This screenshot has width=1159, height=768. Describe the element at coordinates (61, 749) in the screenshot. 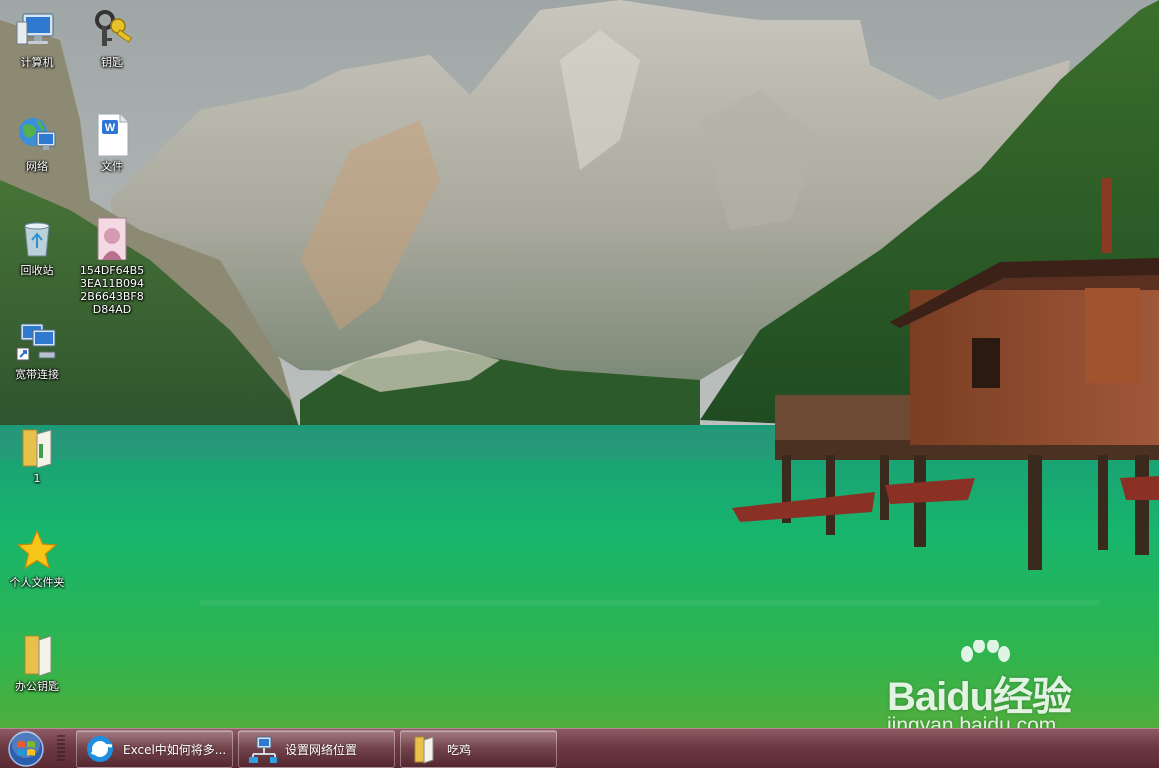

I see `taskbar-grip` at that location.